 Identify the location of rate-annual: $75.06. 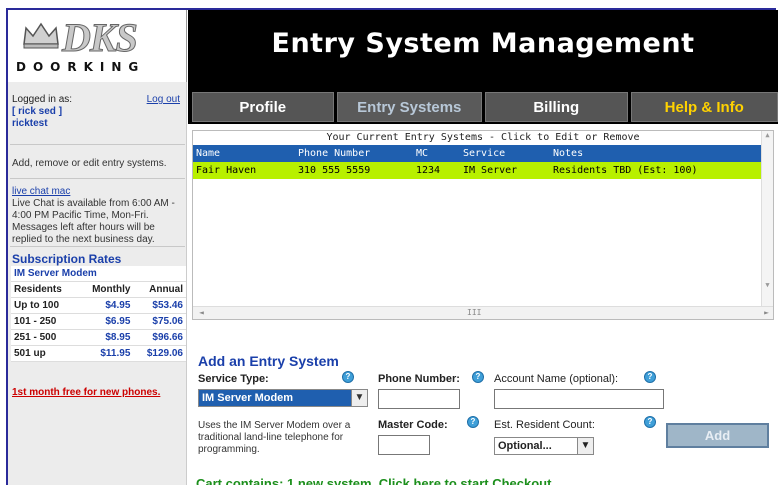
(159, 321).